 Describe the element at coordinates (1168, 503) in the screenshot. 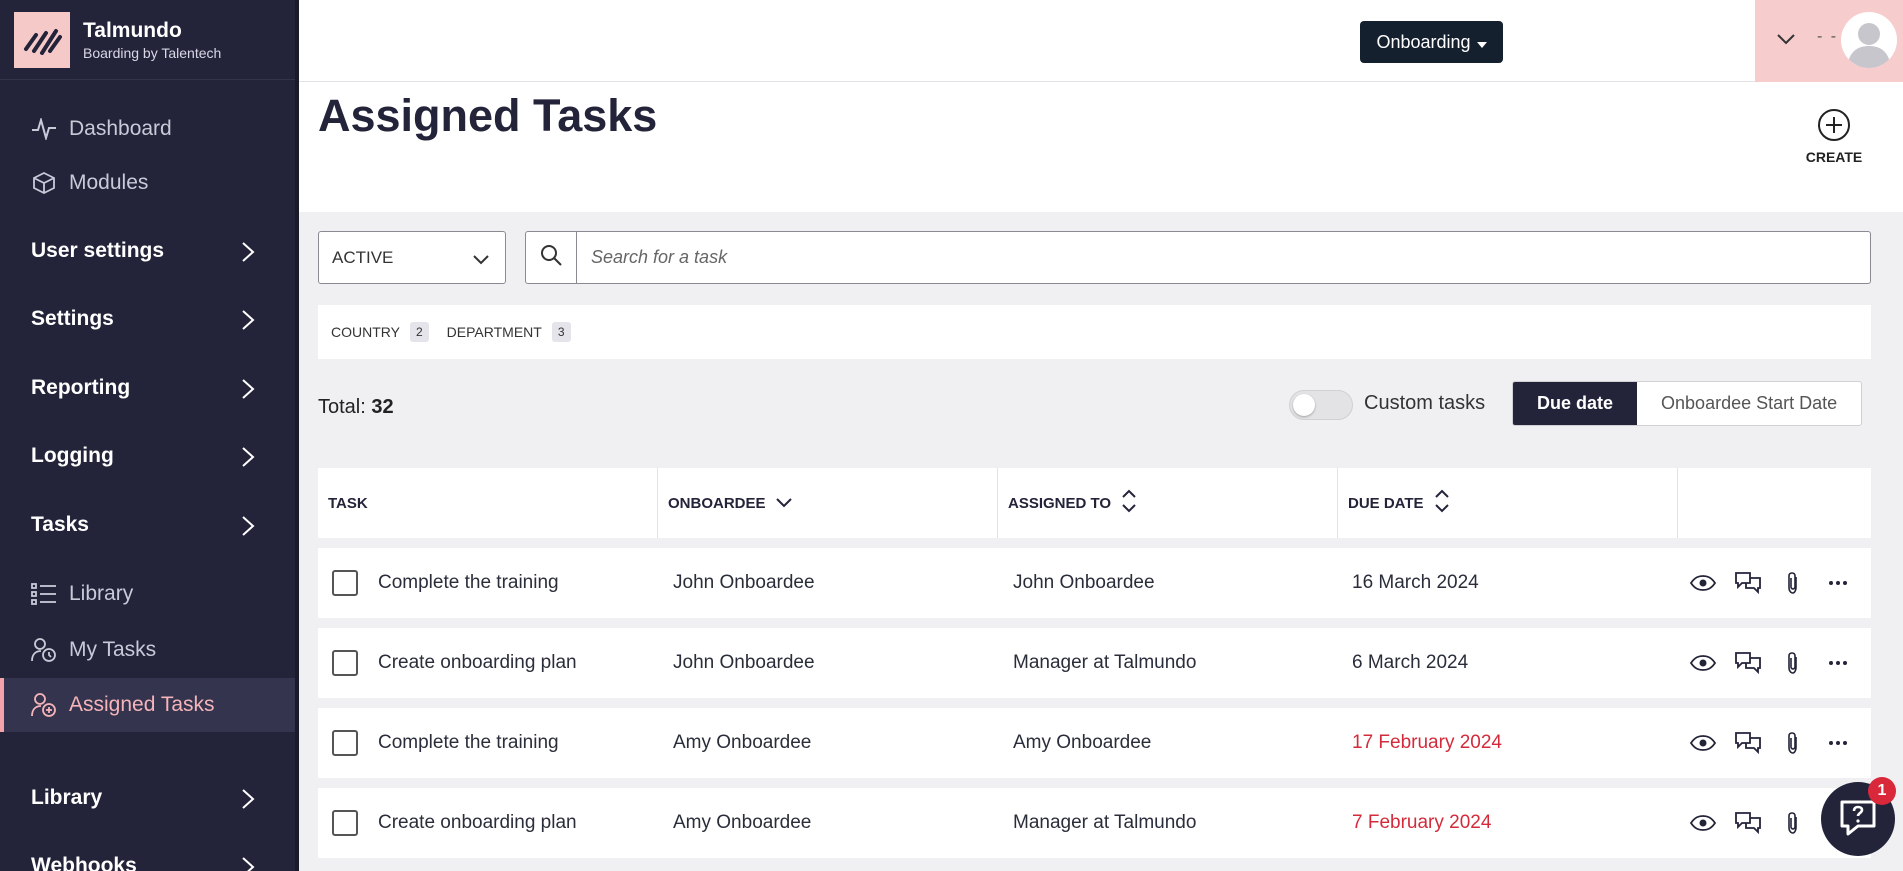

I see `column-header-assigned-to: ASSIGNED TO` at that location.